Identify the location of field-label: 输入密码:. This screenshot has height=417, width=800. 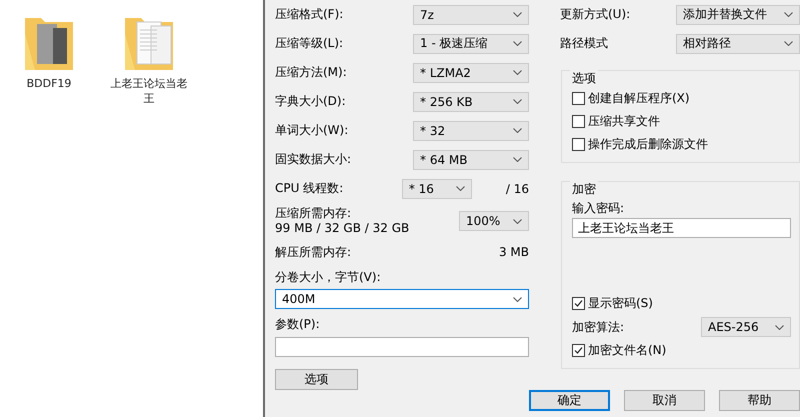
(598, 208).